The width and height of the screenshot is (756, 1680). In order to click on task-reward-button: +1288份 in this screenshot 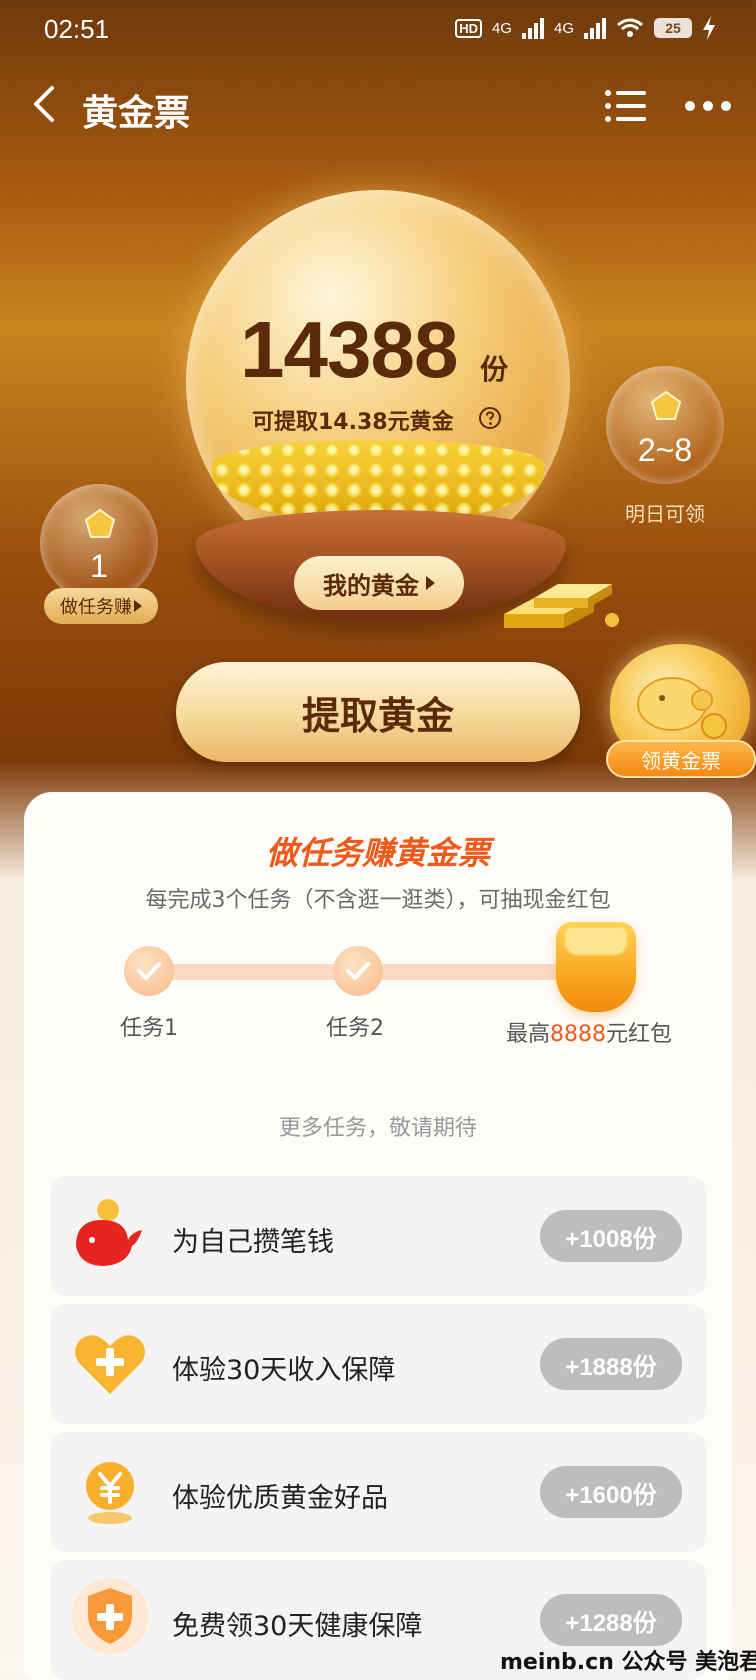, I will do `click(611, 1620)`.